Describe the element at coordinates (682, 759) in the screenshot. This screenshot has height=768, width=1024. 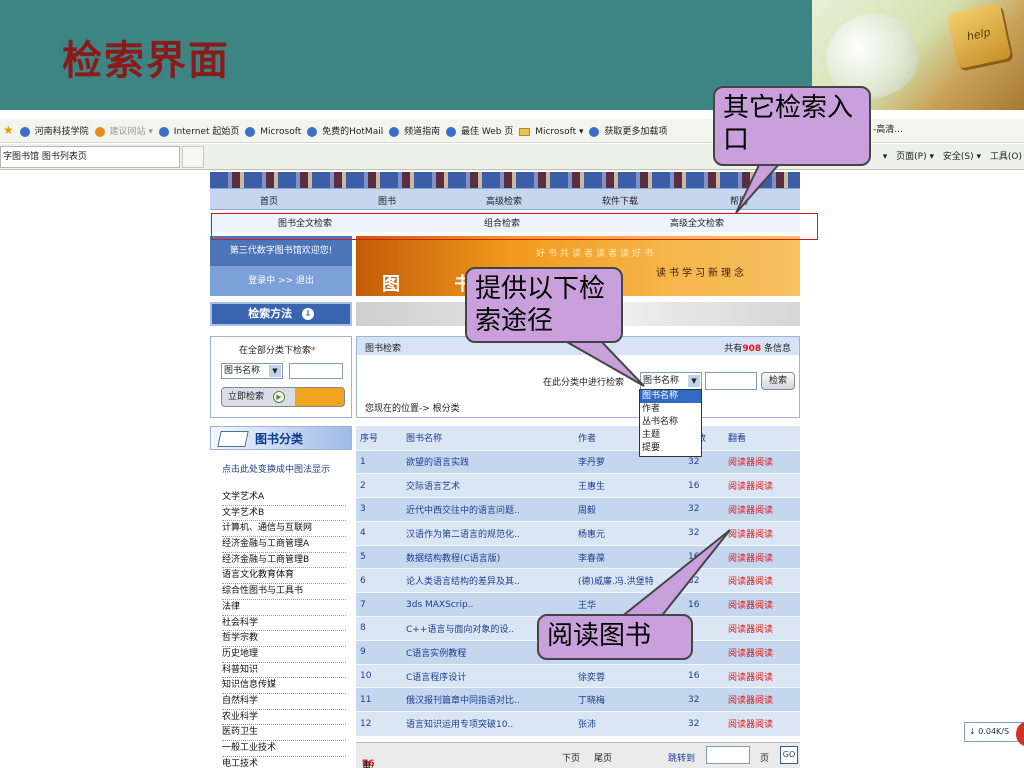
I see `jump-label: 跳转到` at that location.